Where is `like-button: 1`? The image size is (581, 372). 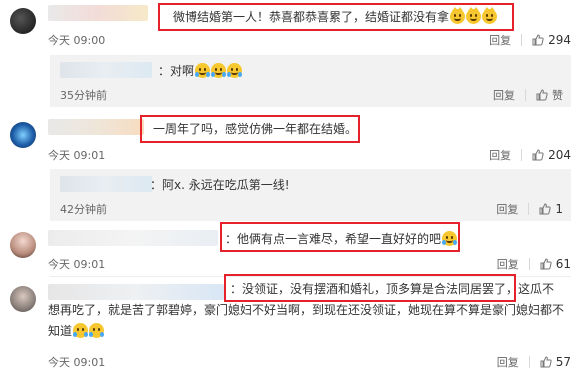 like-button: 1 is located at coordinates (551, 209).